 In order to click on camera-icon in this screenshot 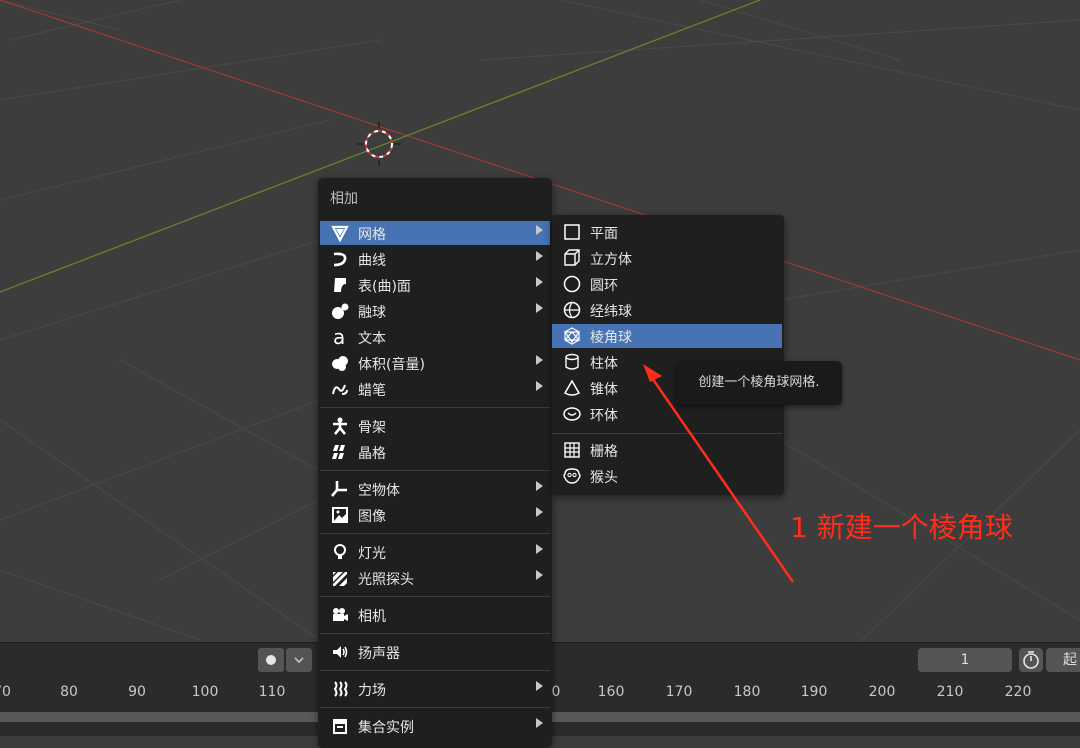, I will do `click(340, 614)`.